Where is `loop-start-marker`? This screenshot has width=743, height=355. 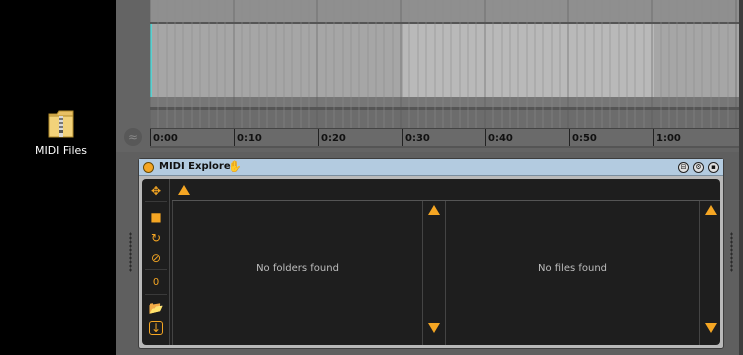
loop-start-marker is located at coordinates (151, 60).